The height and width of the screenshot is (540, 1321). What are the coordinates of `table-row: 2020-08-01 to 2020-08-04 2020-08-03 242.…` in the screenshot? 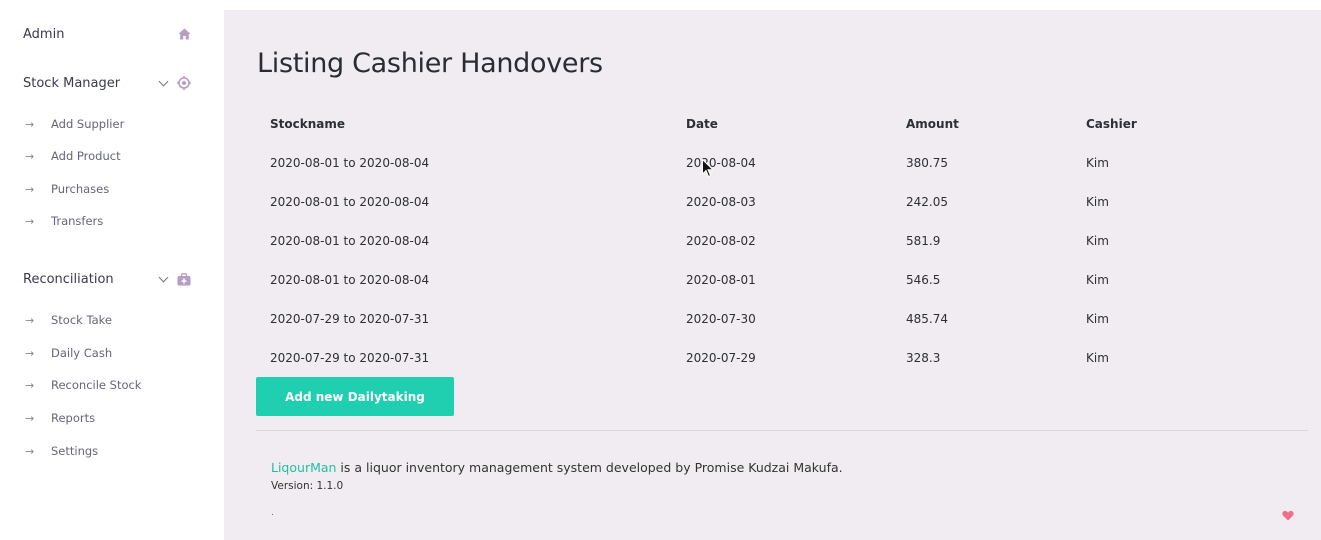 It's located at (777, 201).